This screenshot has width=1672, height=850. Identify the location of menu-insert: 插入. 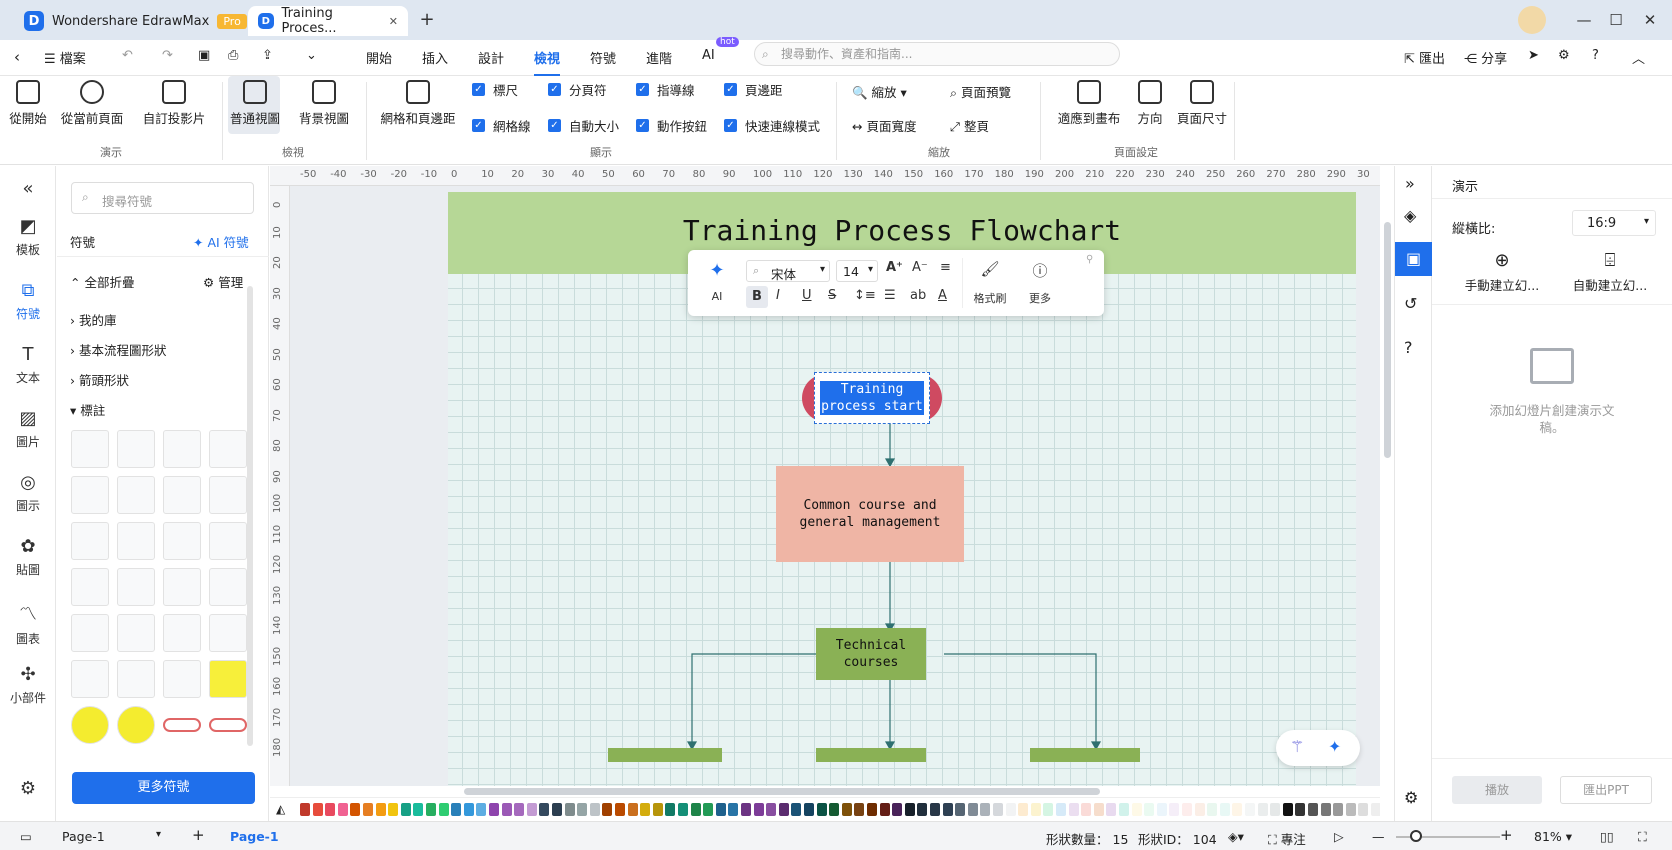
(435, 57).